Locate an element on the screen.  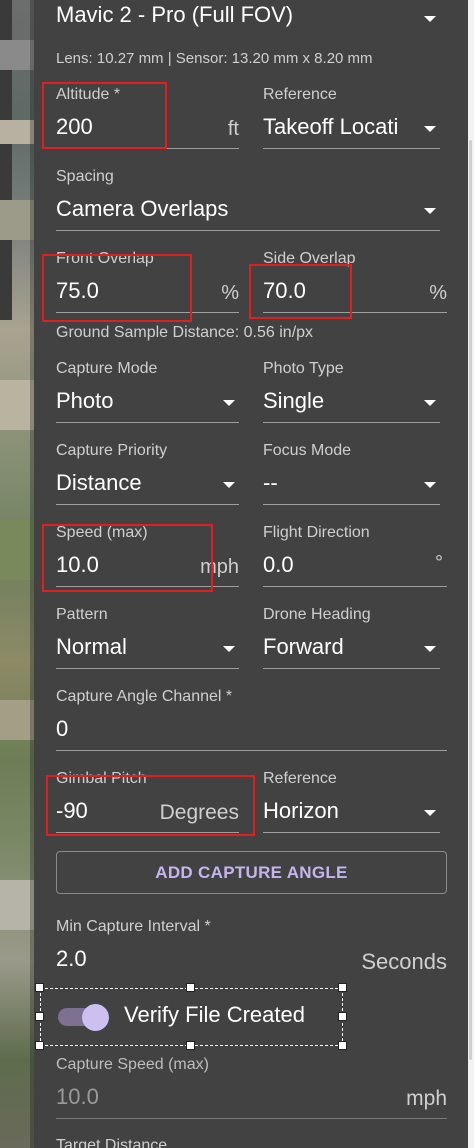
drone-heading-select: Drone Heading Forward is located at coordinates (351, 638).